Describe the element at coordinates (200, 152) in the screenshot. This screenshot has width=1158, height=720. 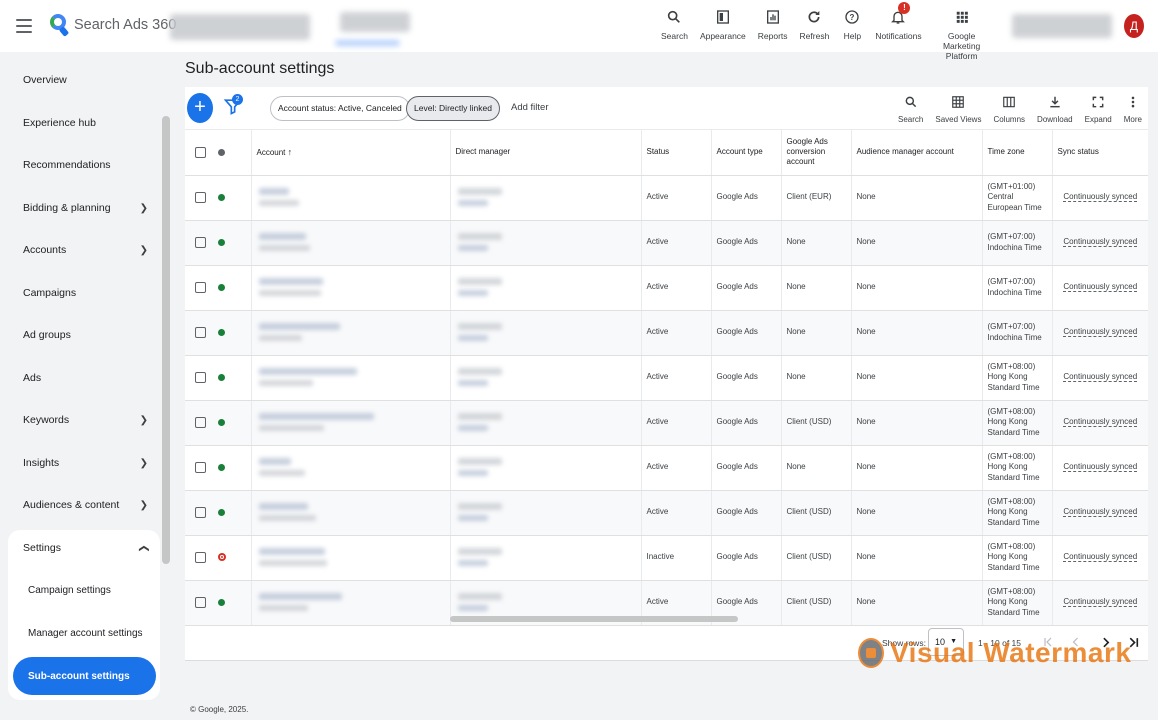
I see `select-all-checkbox` at that location.